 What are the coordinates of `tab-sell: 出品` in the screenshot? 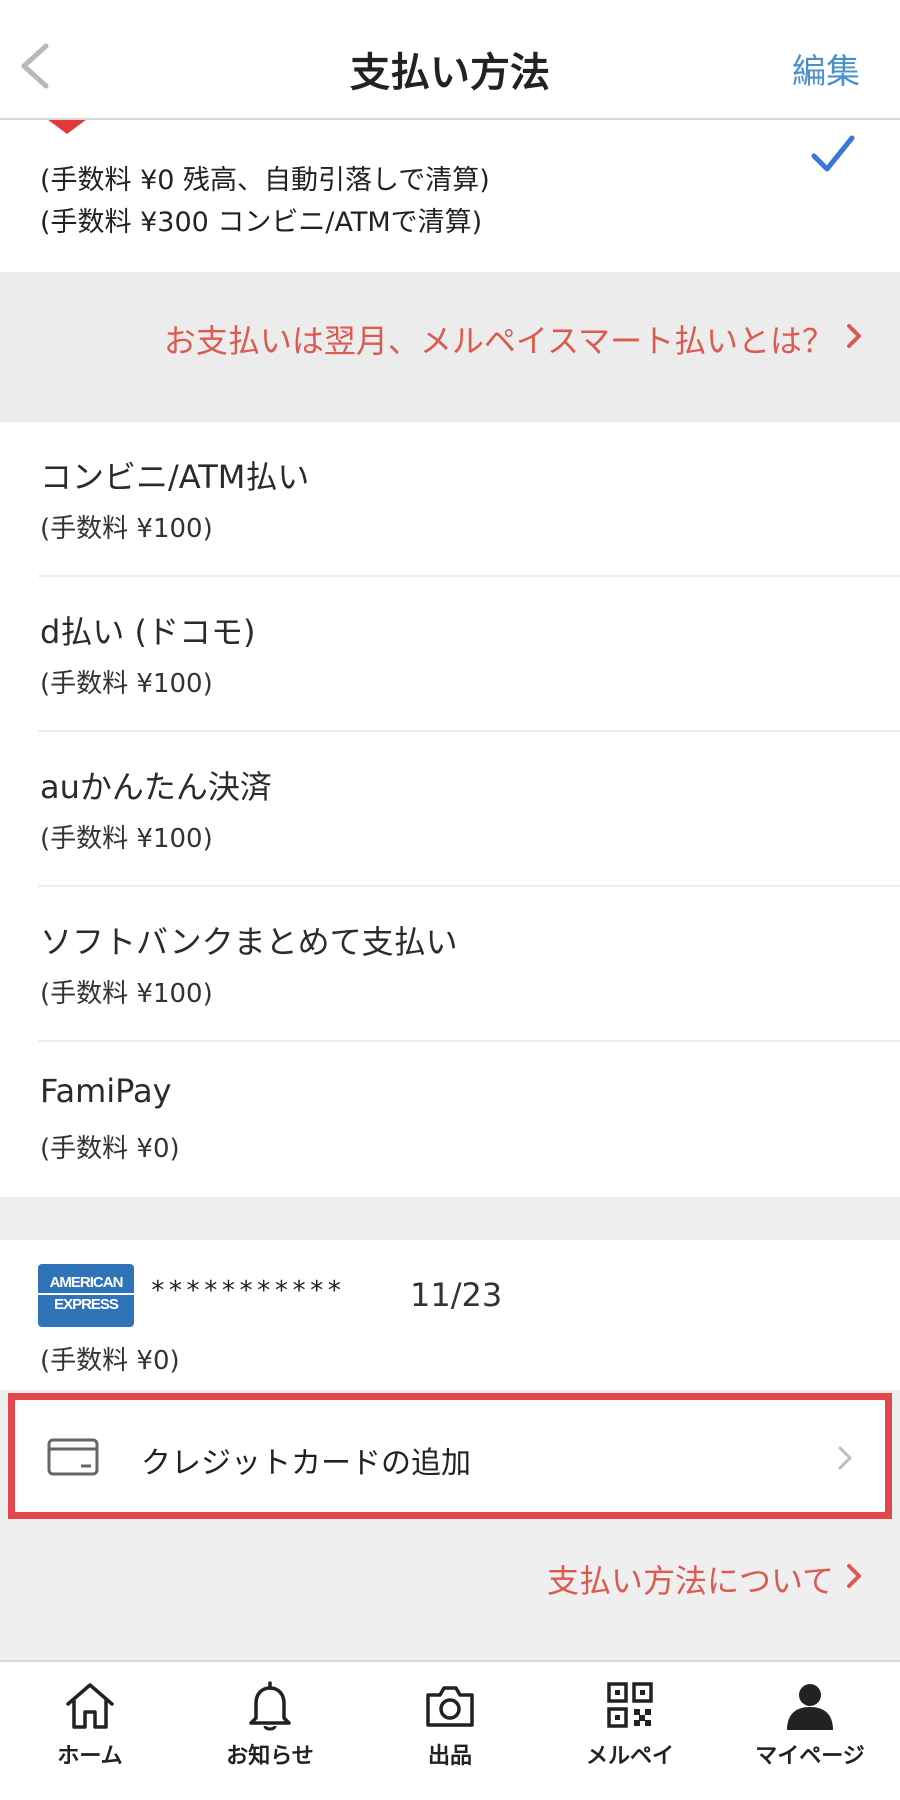 It's located at (450, 1735).